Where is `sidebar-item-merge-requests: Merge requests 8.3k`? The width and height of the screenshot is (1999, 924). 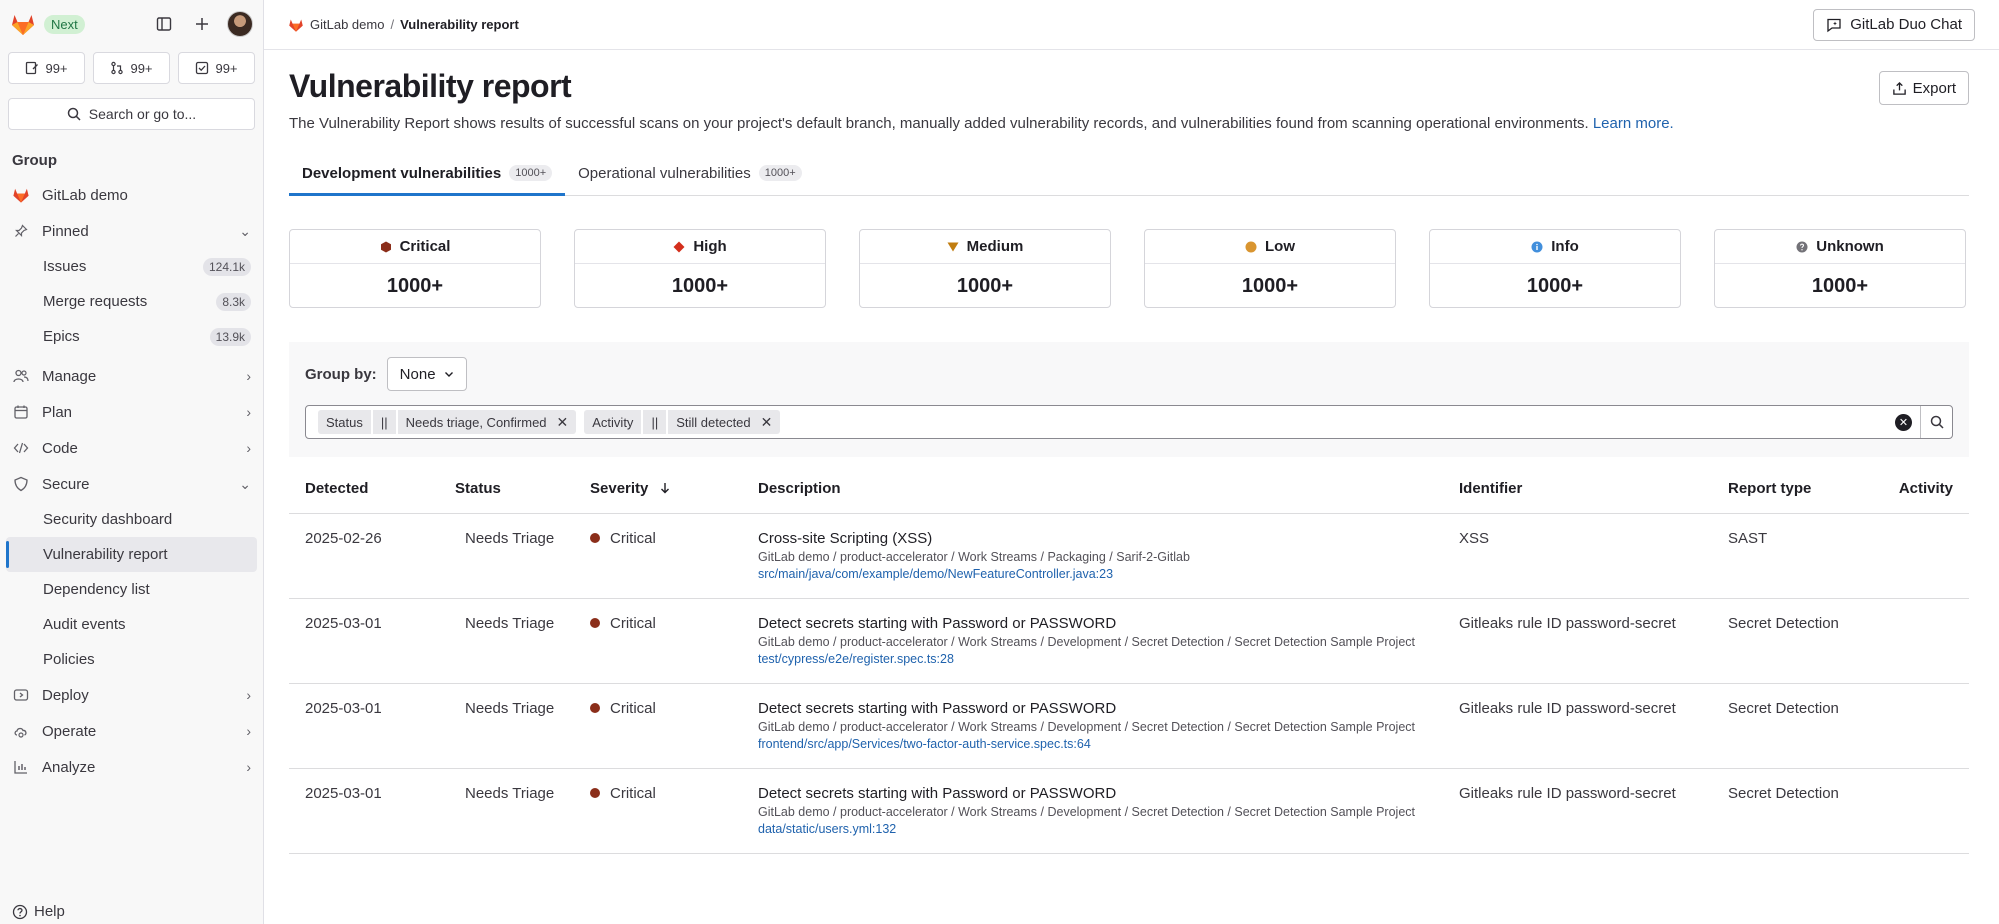
sidebar-item-merge-requests: Merge requests 8.3k is located at coordinates (131, 301).